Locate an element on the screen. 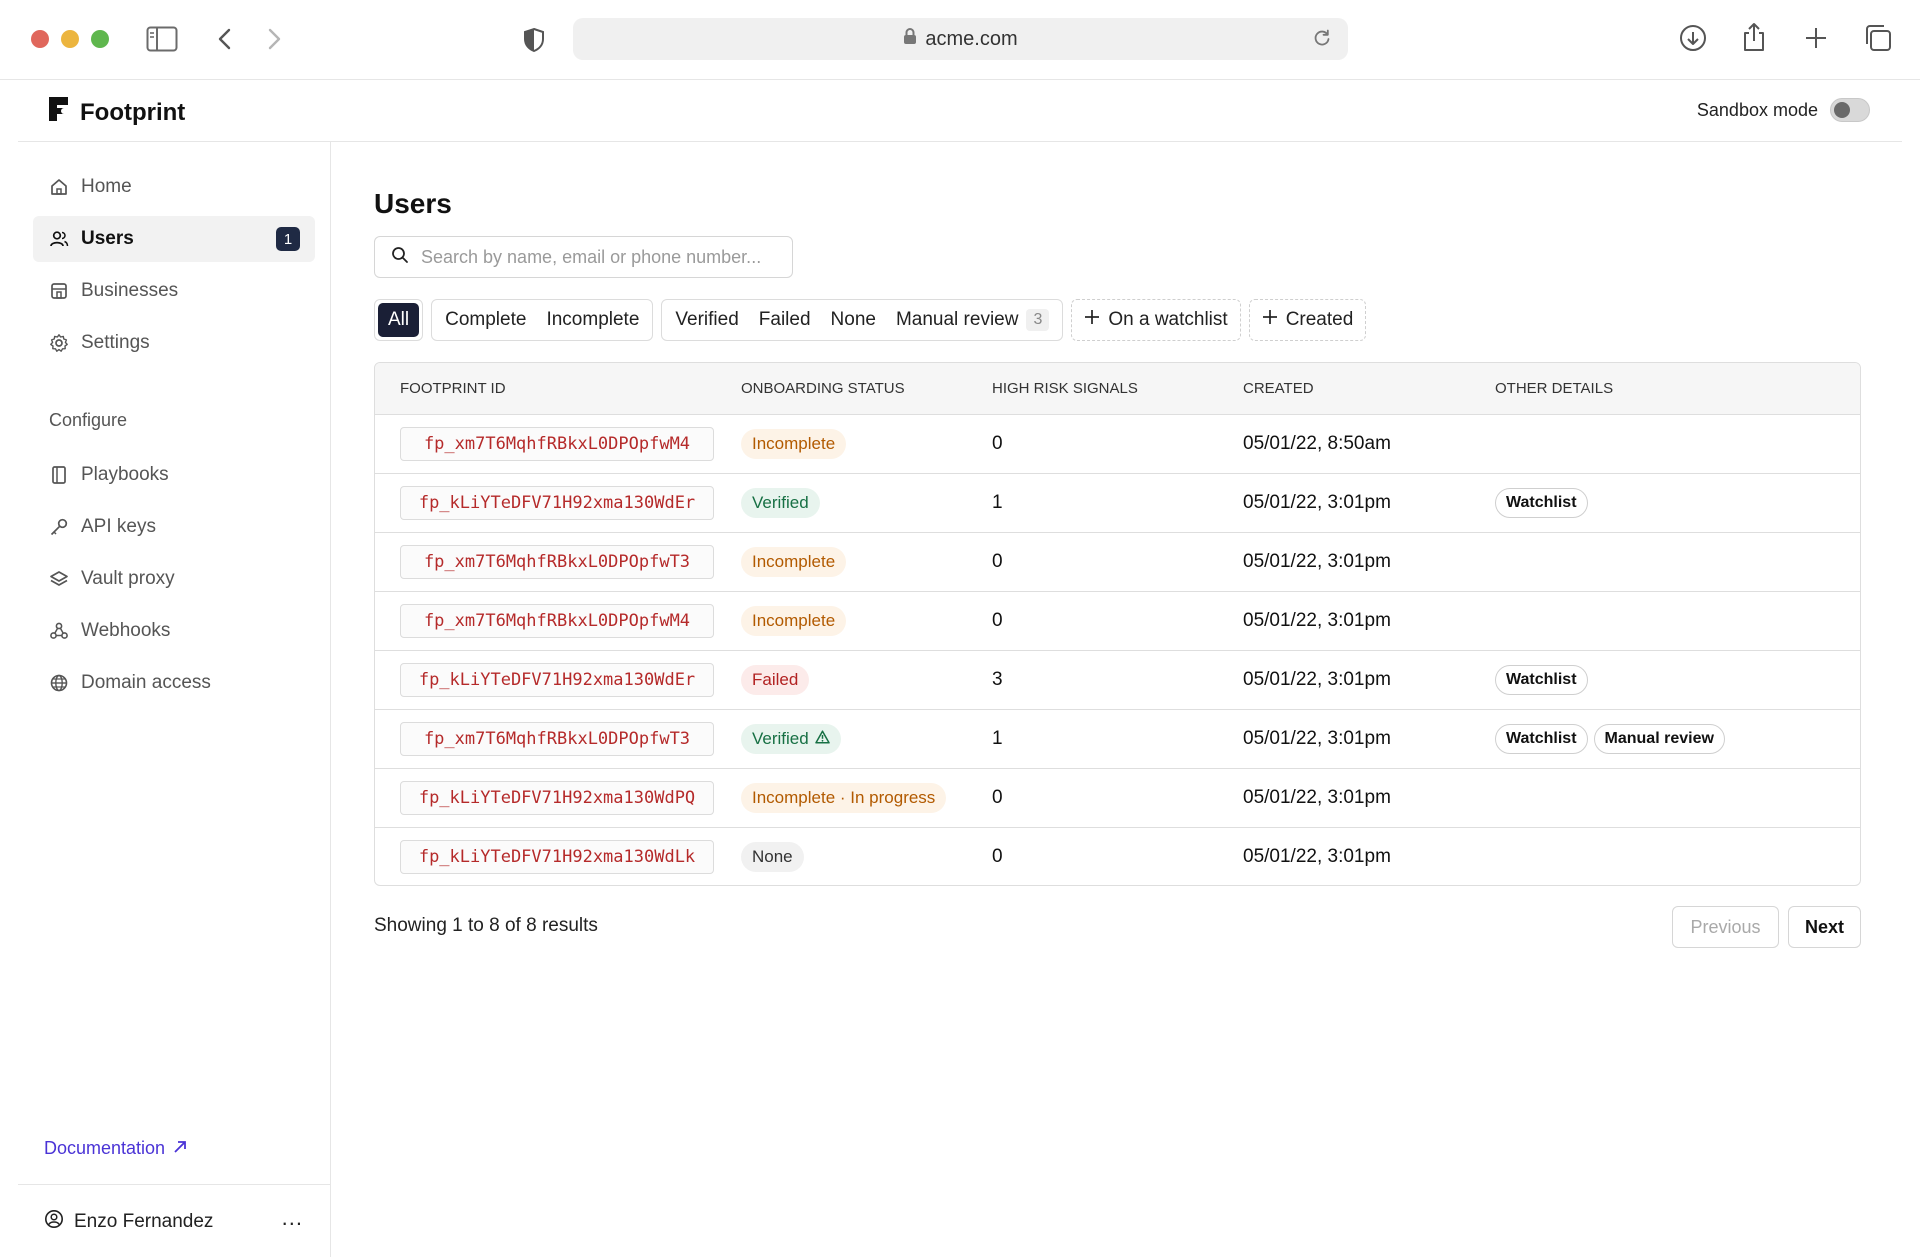 Image resolution: width=1920 pixels, height=1257 pixels. download-icon is located at coordinates (1693, 38).